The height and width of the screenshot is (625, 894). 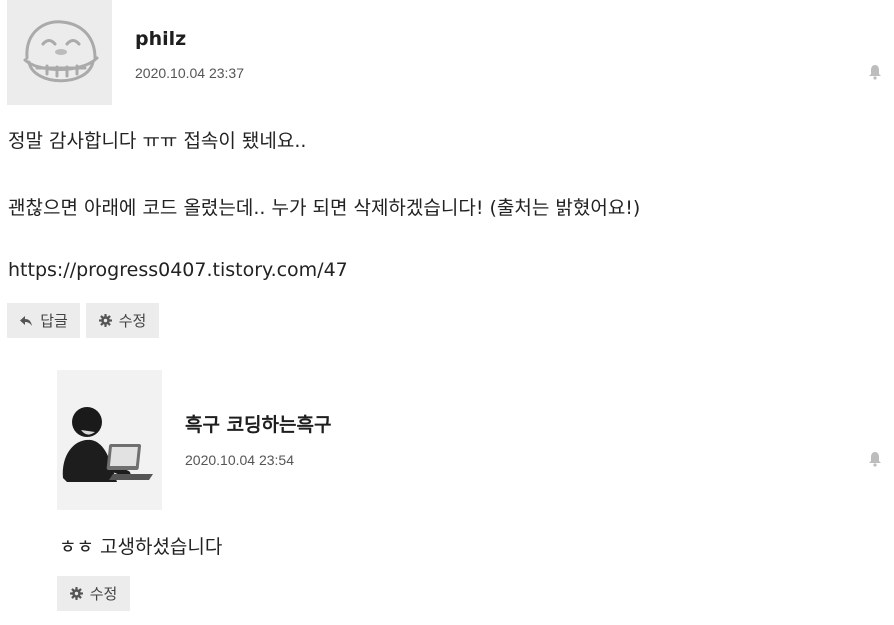 I want to click on comment-author: philz, so click(x=160, y=39).